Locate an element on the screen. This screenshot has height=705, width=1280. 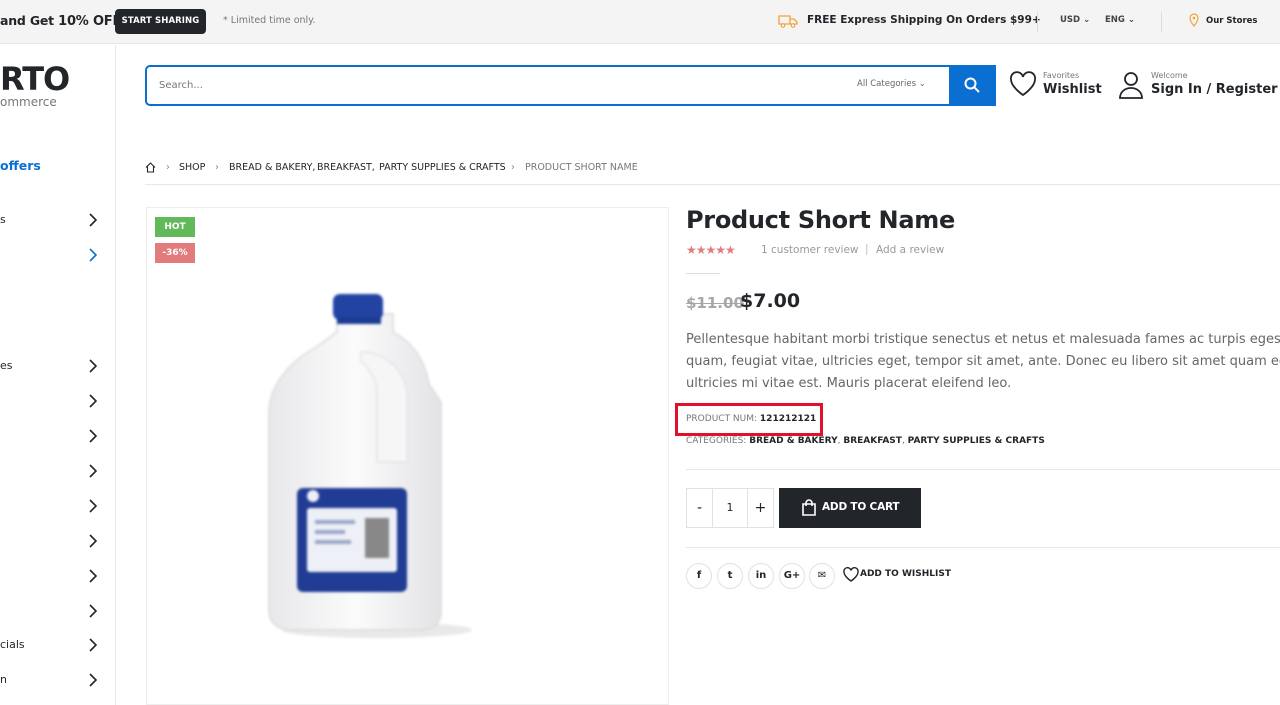
shopping-bag-icon is located at coordinates (809, 507).